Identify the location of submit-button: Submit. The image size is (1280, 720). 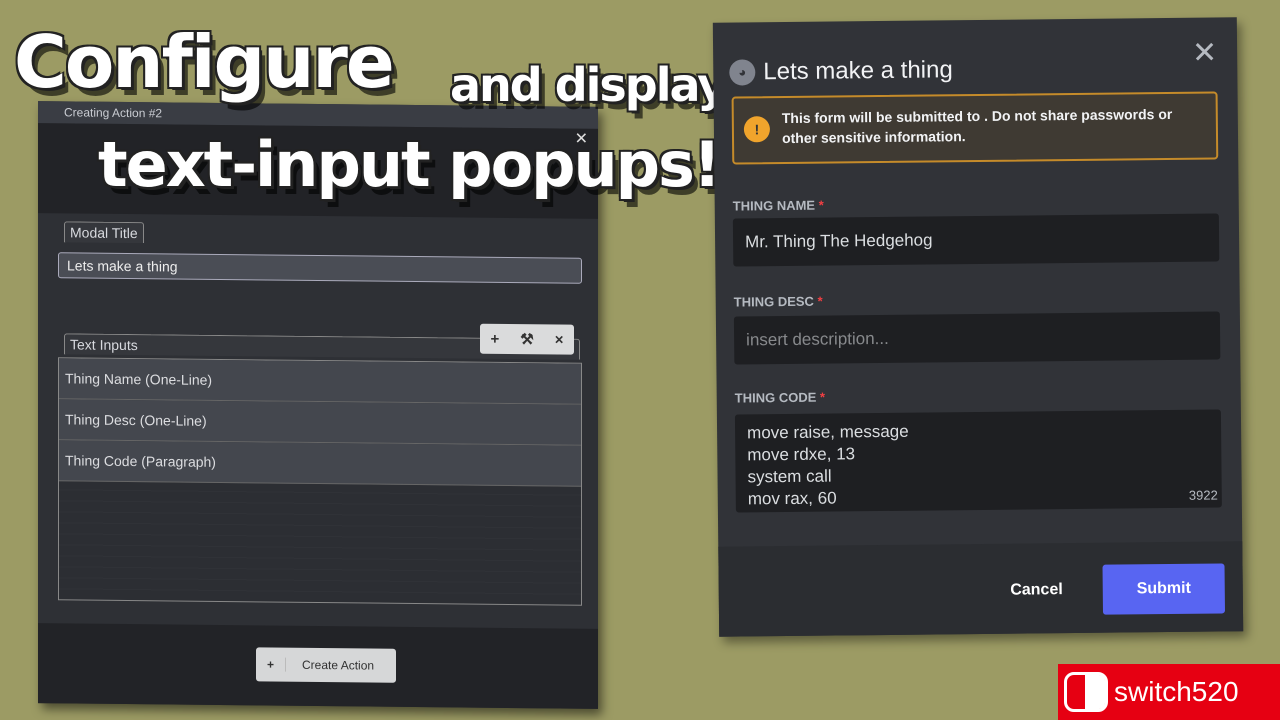
(1164, 589).